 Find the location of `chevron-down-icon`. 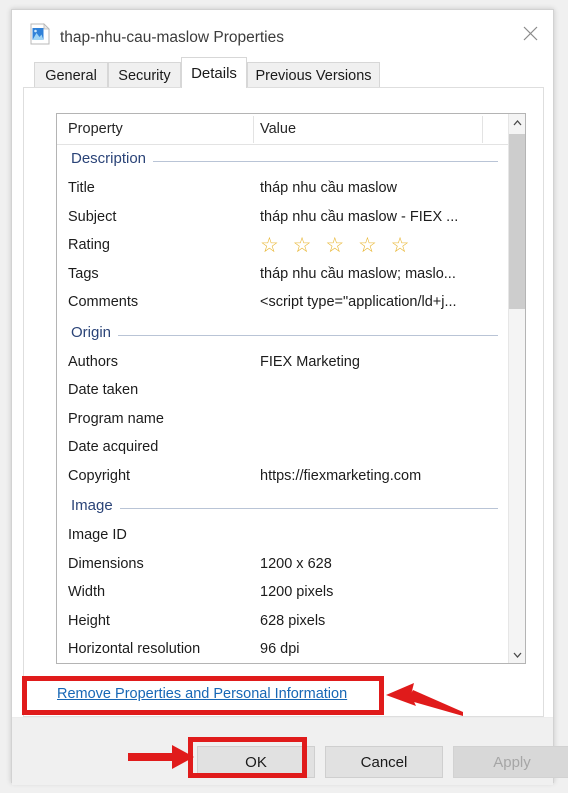

chevron-down-icon is located at coordinates (517, 654).